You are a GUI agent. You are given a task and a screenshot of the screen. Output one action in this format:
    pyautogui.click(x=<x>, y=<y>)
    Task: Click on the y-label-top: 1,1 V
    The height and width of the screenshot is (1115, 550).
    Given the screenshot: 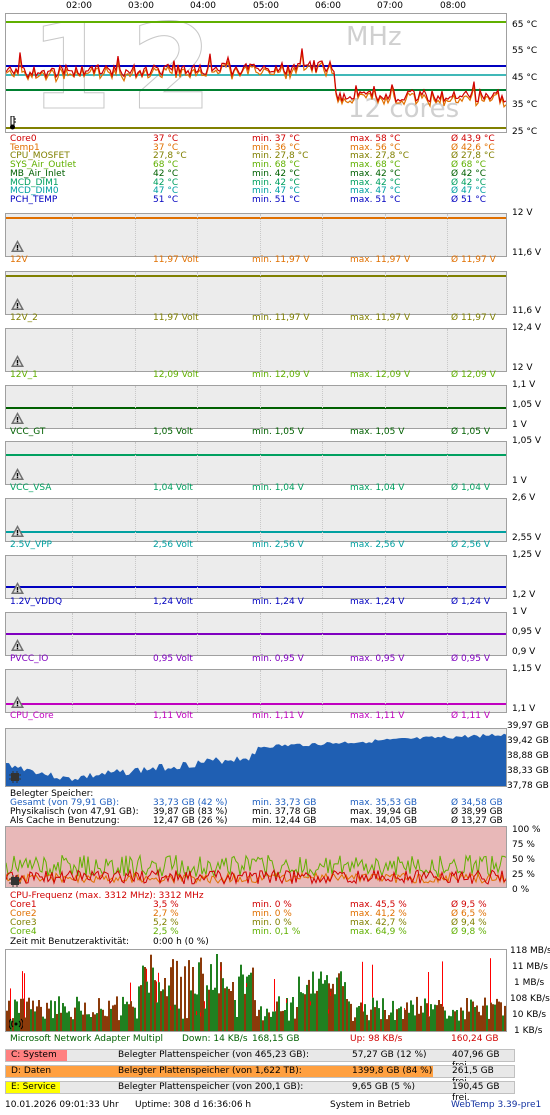 What is the action you would take?
    pyautogui.click(x=524, y=385)
    